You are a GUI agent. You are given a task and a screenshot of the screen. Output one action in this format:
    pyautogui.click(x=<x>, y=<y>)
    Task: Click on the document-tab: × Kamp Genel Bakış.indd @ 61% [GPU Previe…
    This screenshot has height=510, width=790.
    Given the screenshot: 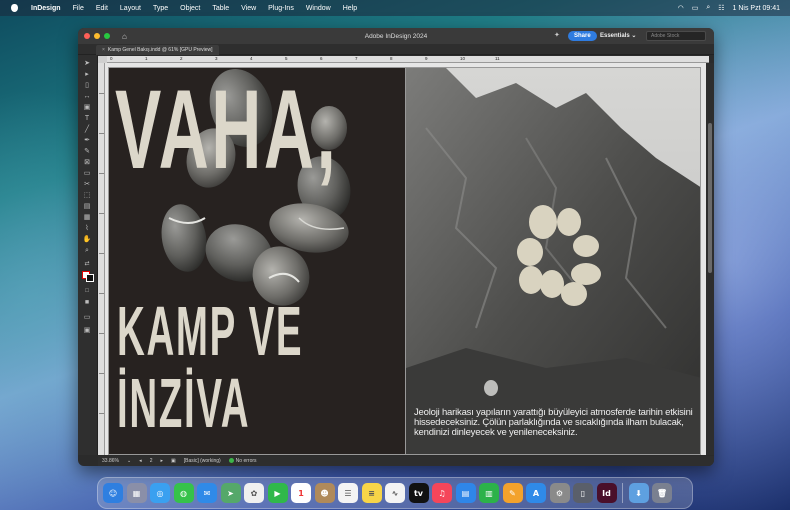 What is the action you would take?
    pyautogui.click(x=157, y=50)
    